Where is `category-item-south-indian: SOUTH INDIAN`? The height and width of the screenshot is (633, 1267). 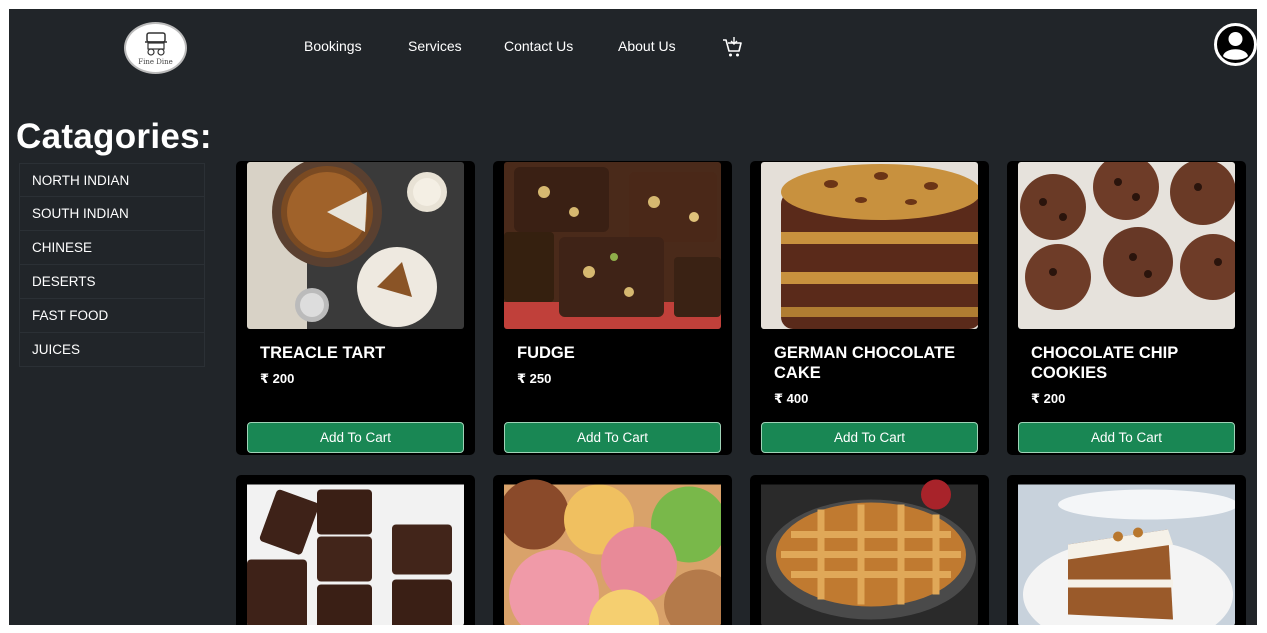 category-item-south-indian: SOUTH INDIAN is located at coordinates (112, 214).